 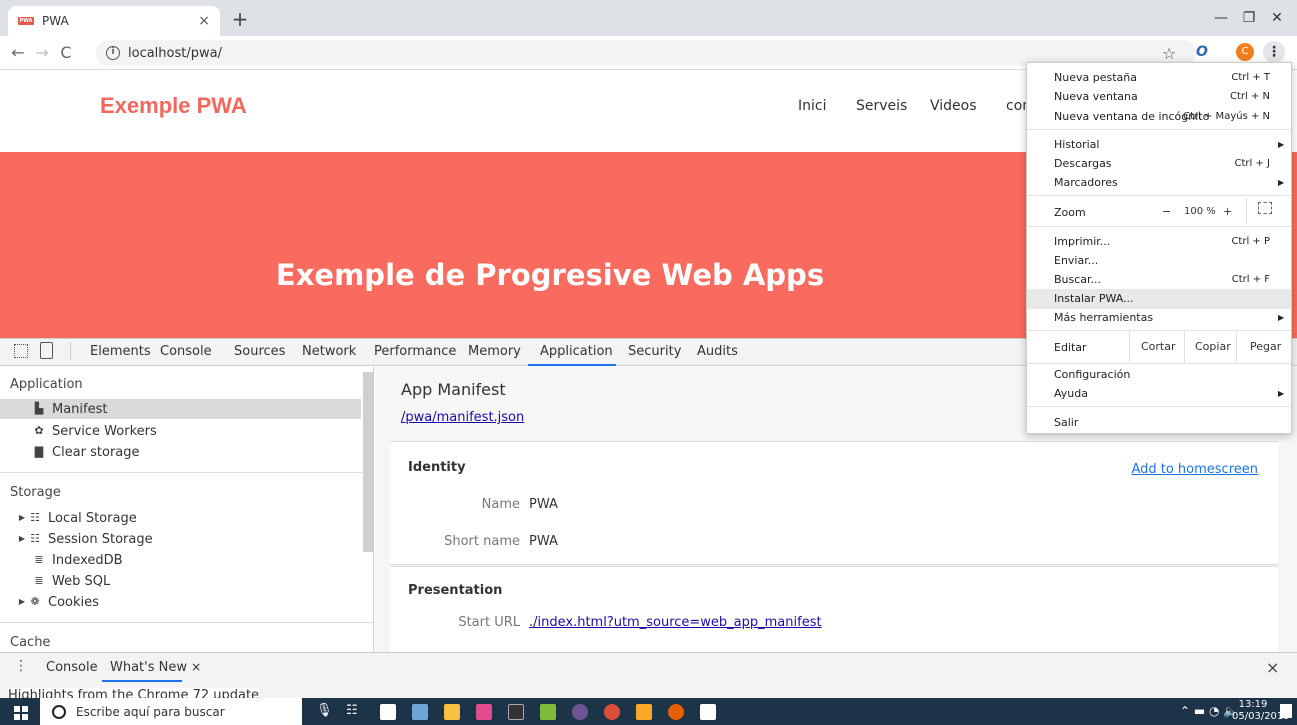 What do you see at coordinates (1265, 346) in the screenshot?
I see `paste-button: Pegar` at bounding box center [1265, 346].